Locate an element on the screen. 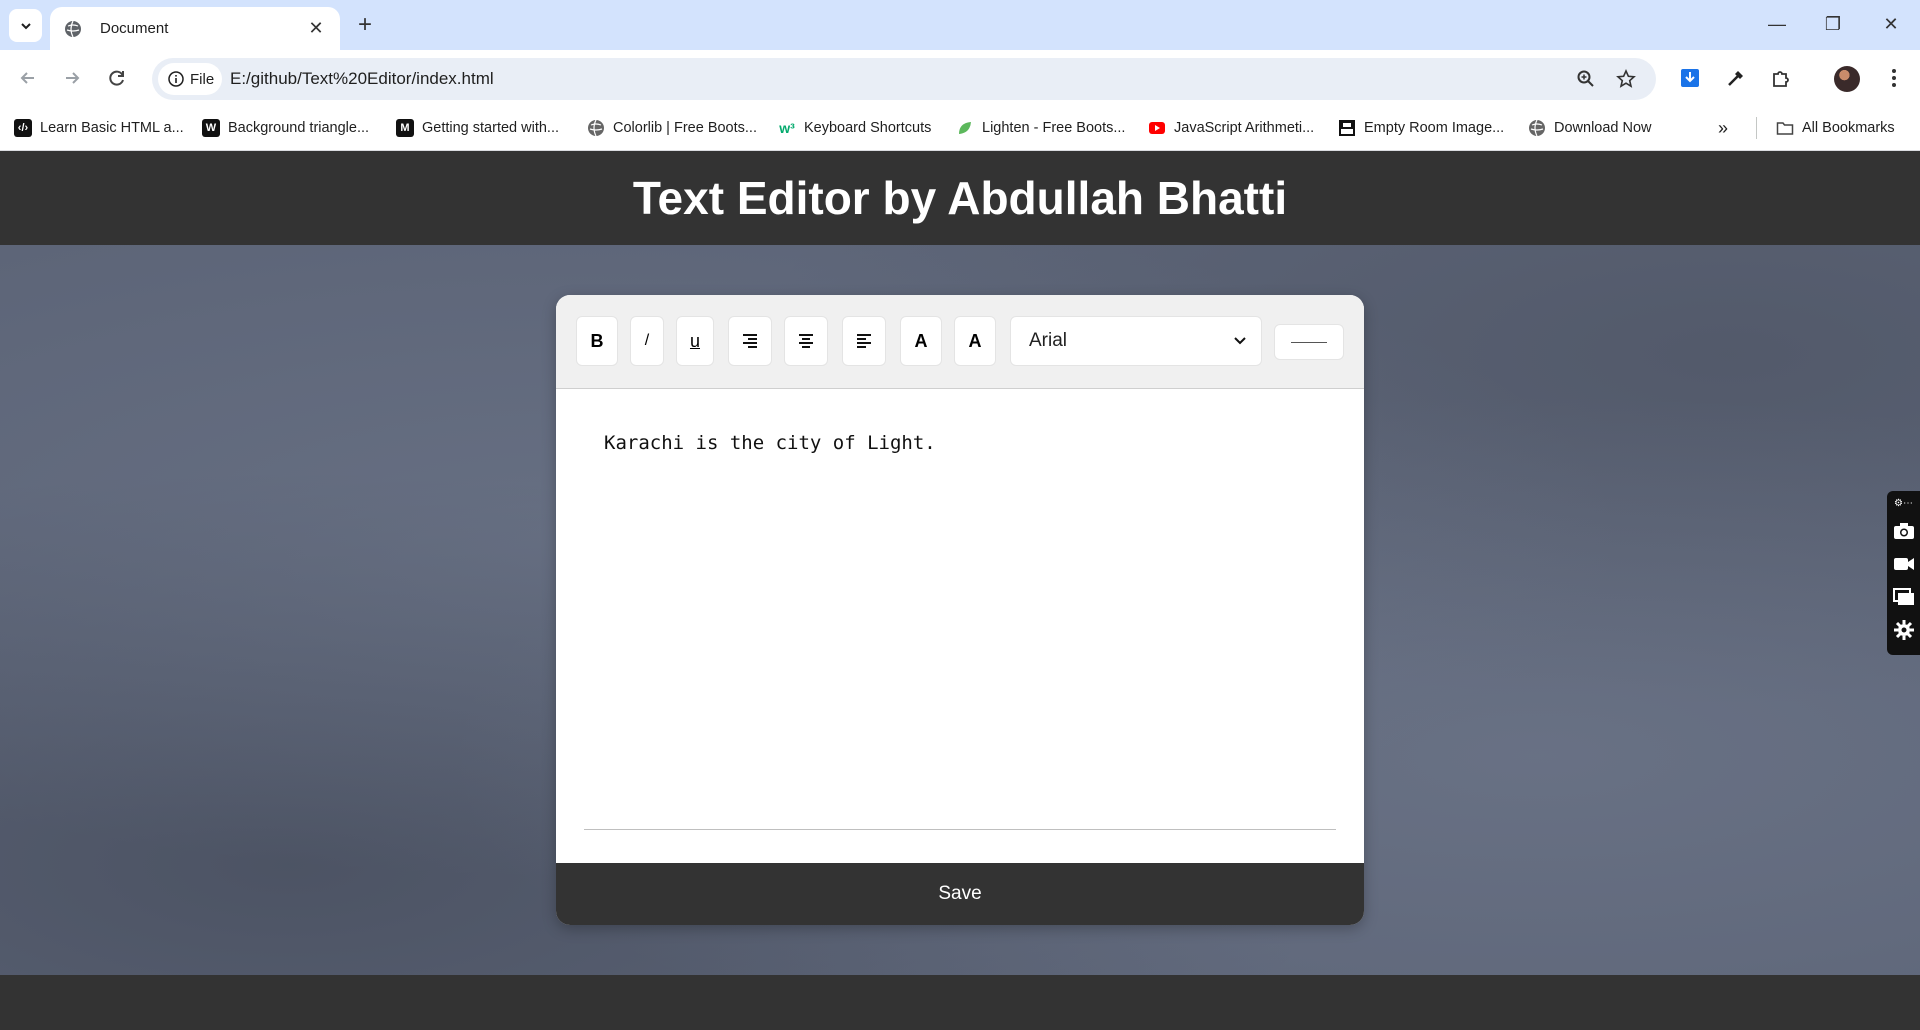 The width and height of the screenshot is (1920, 1030). page-footer is located at coordinates (960, 1002).